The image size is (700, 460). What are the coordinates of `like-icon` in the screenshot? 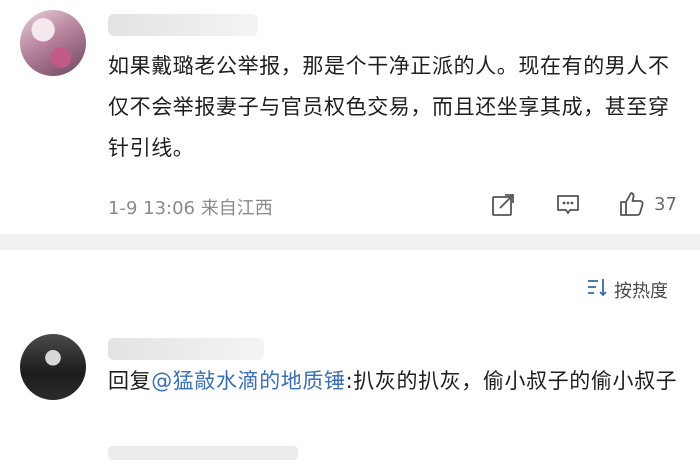 It's located at (632, 204).